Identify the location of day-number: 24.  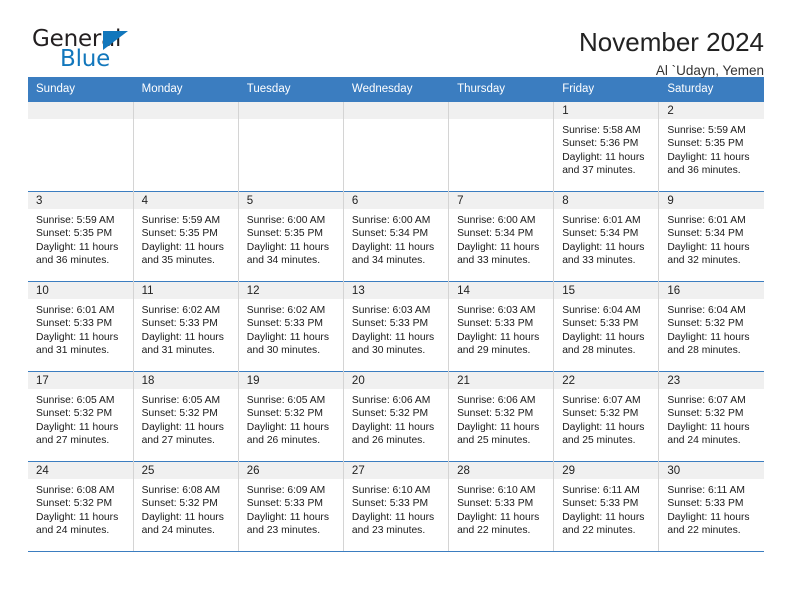
(80, 470).